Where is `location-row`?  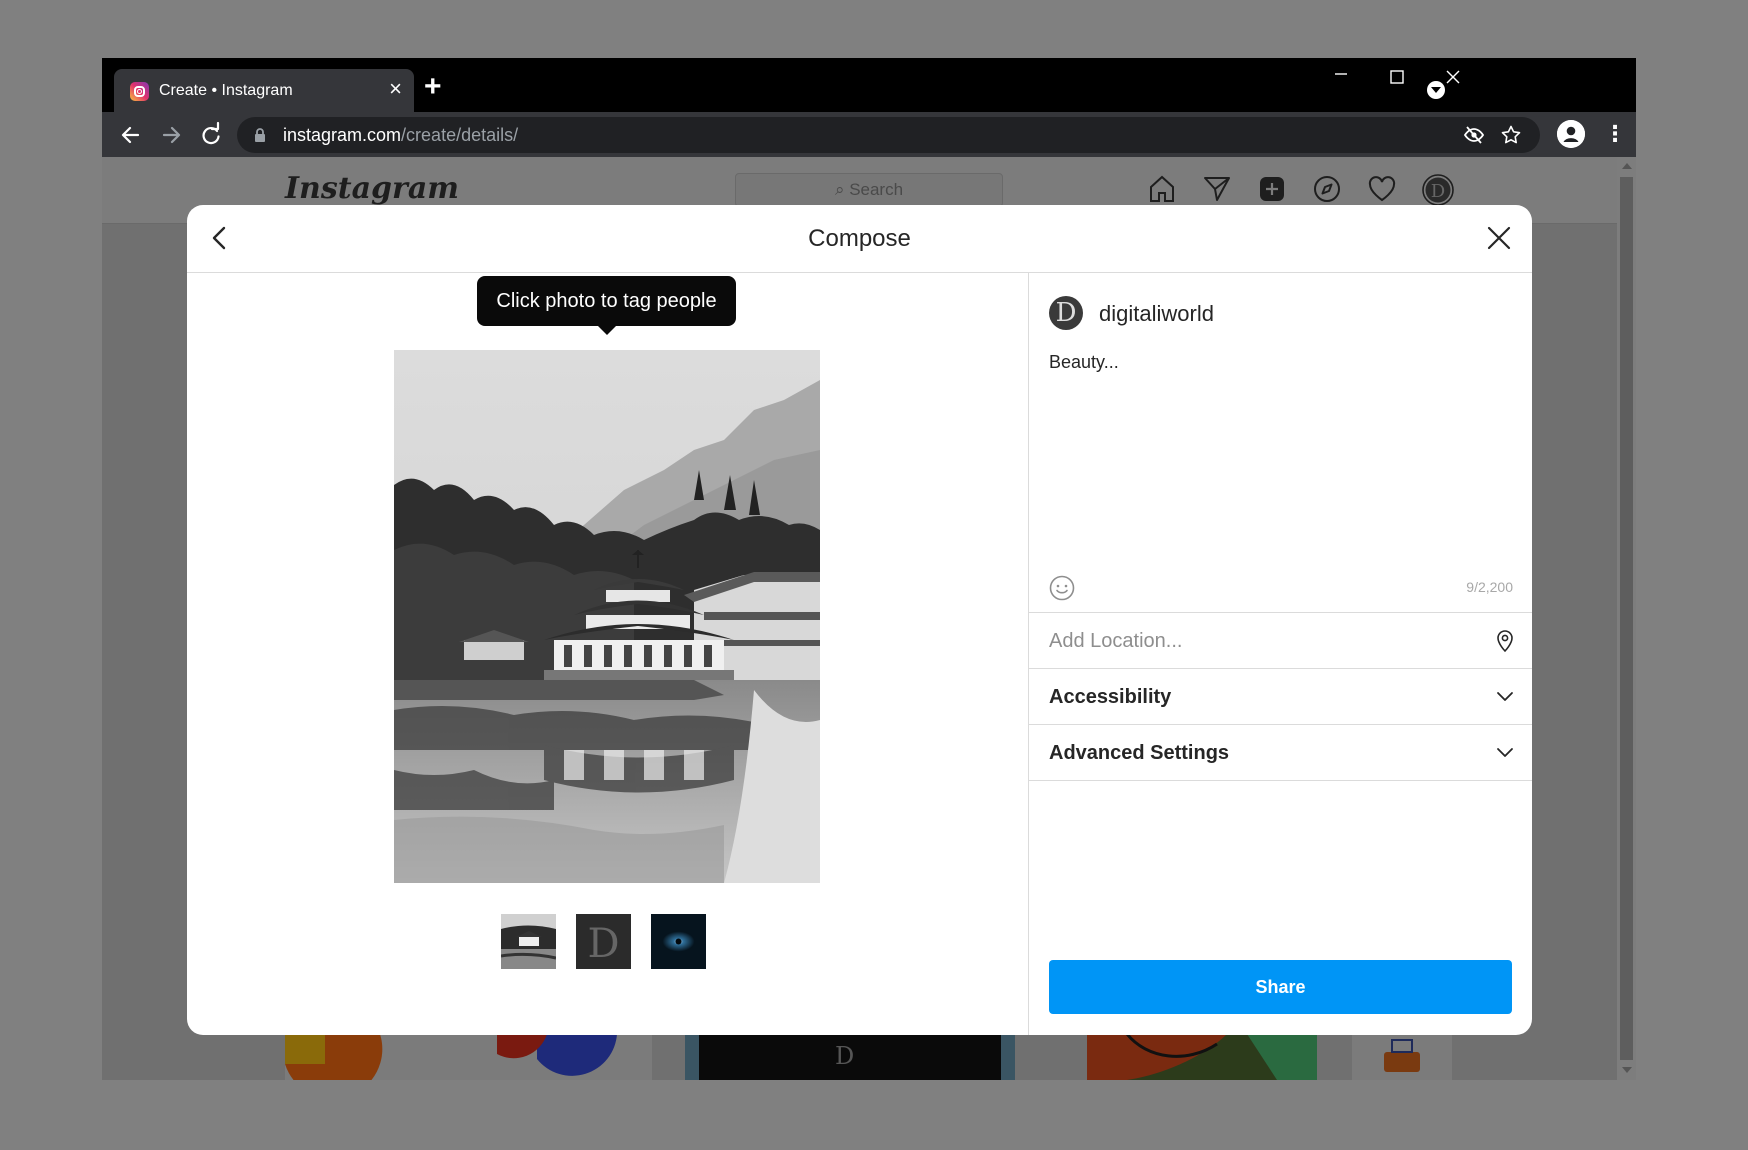 location-row is located at coordinates (1280, 640).